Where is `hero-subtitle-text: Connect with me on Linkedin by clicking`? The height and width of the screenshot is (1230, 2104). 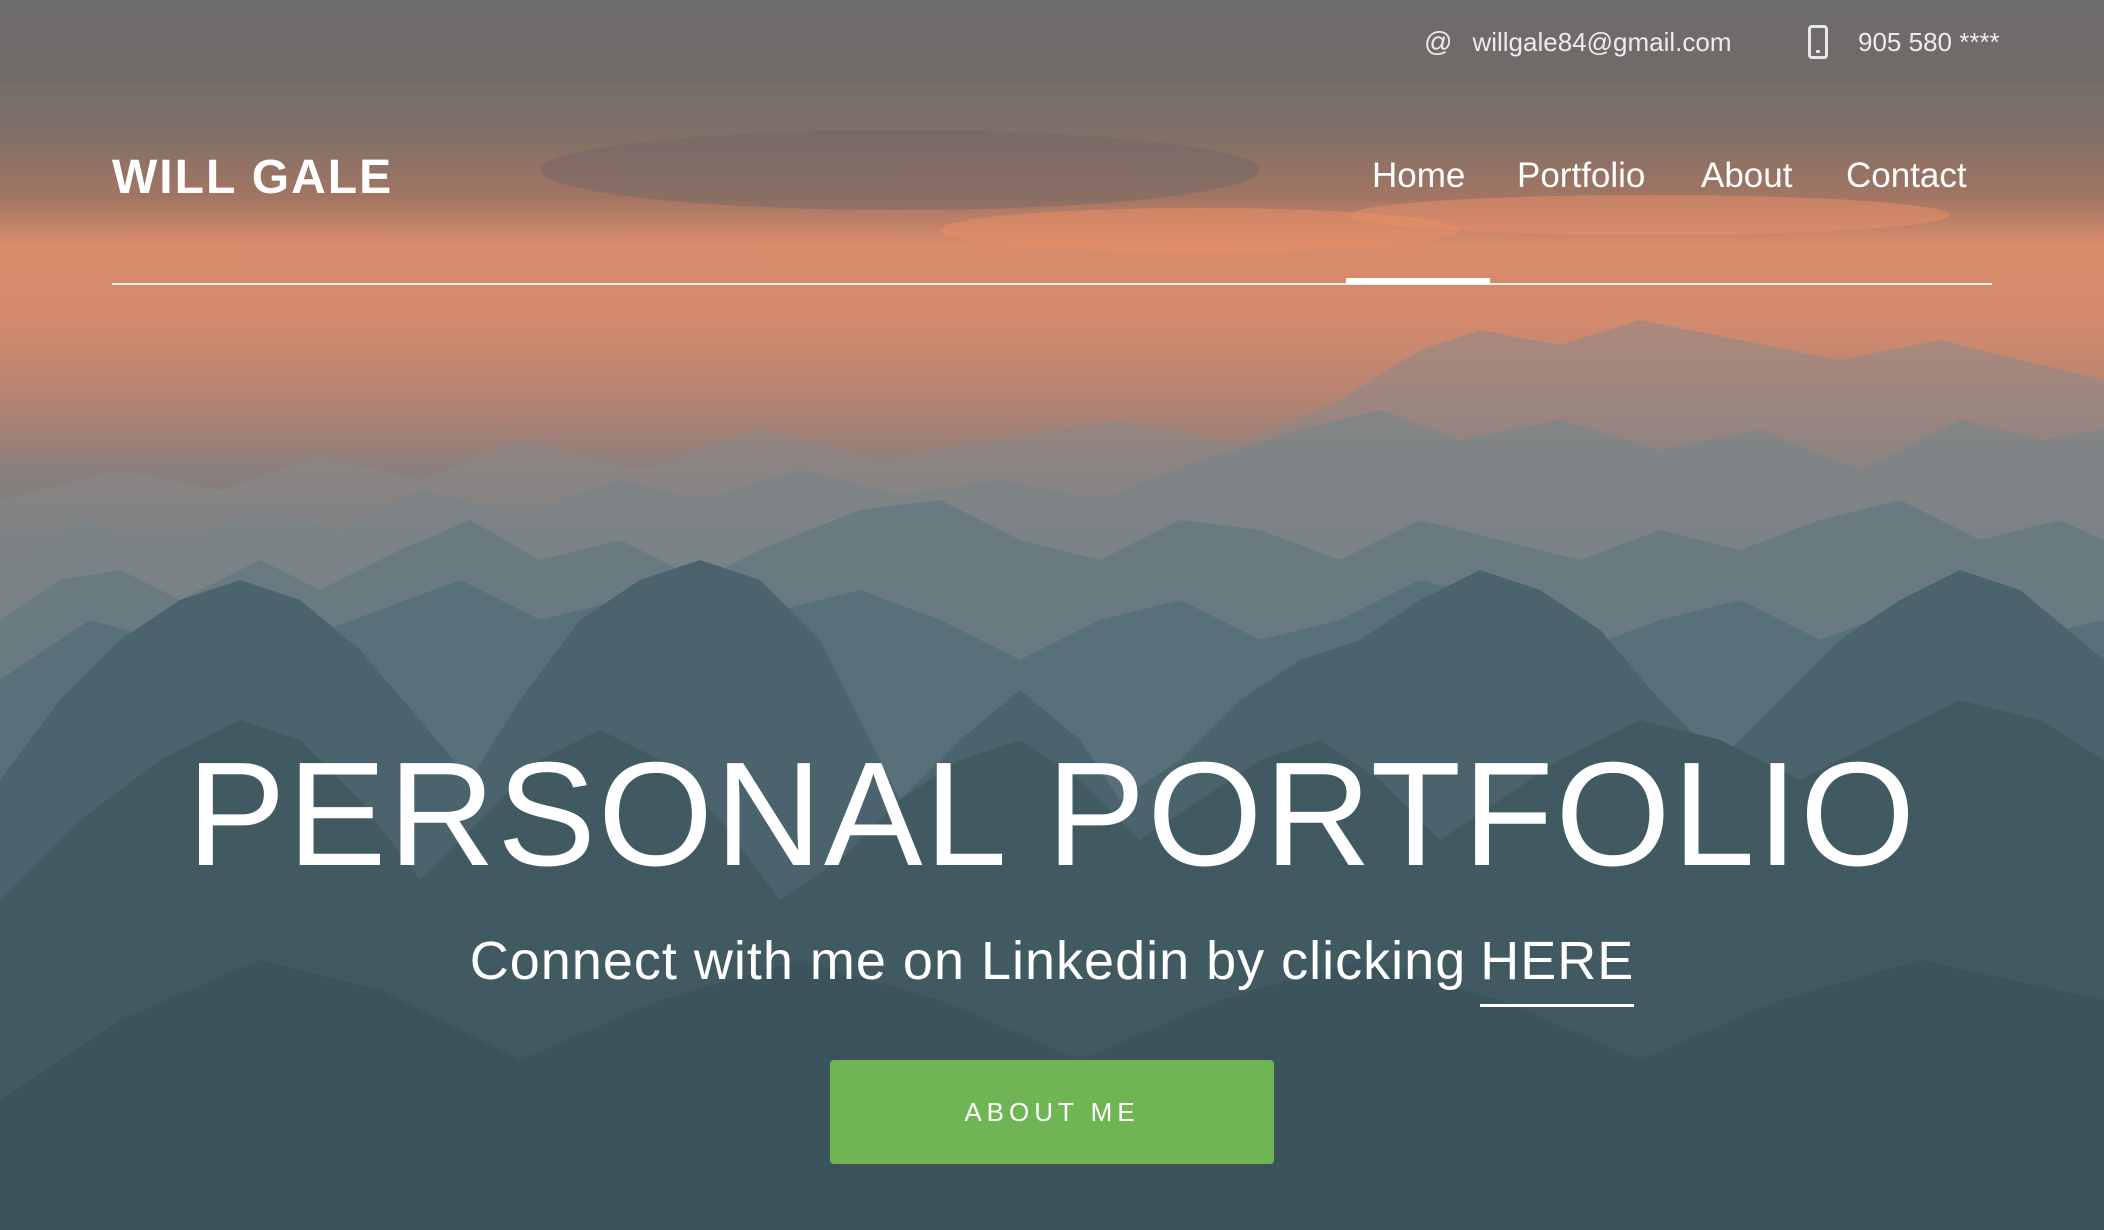
hero-subtitle-text: Connect with me on Linkedin by clicking is located at coordinates (968, 961).